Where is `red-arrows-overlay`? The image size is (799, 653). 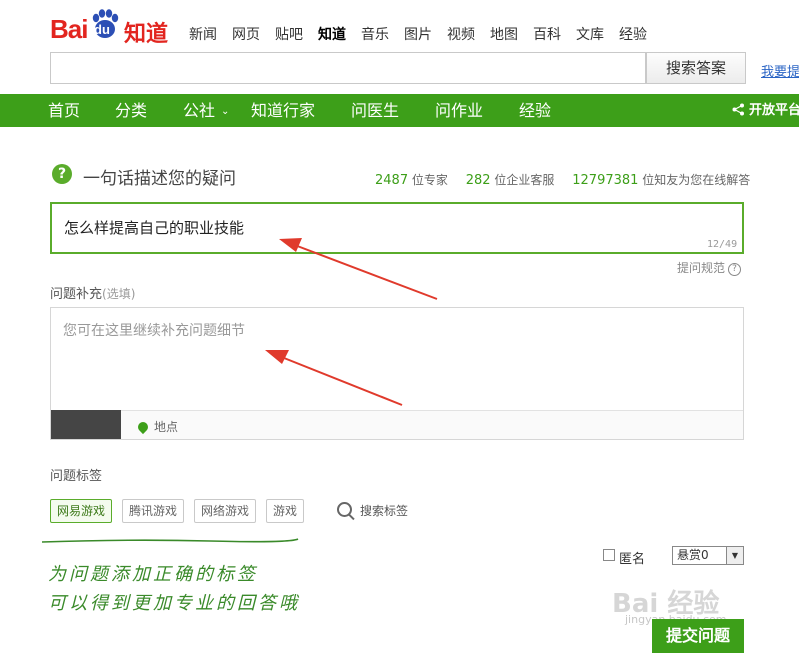 red-arrows-overlay is located at coordinates (351, 322).